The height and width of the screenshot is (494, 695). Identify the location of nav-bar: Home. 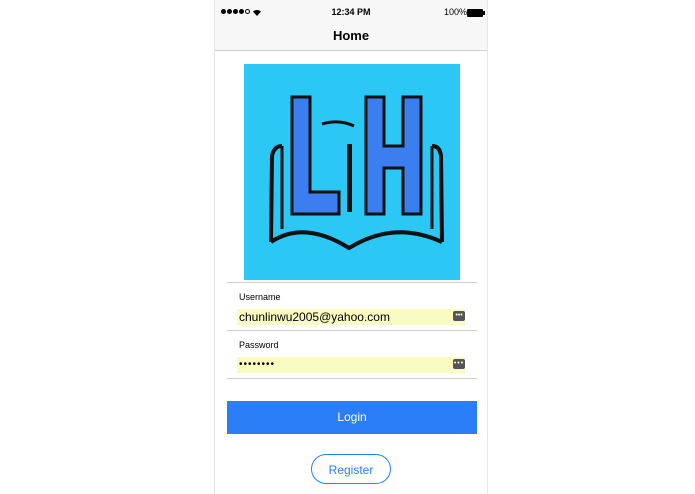
(351, 37).